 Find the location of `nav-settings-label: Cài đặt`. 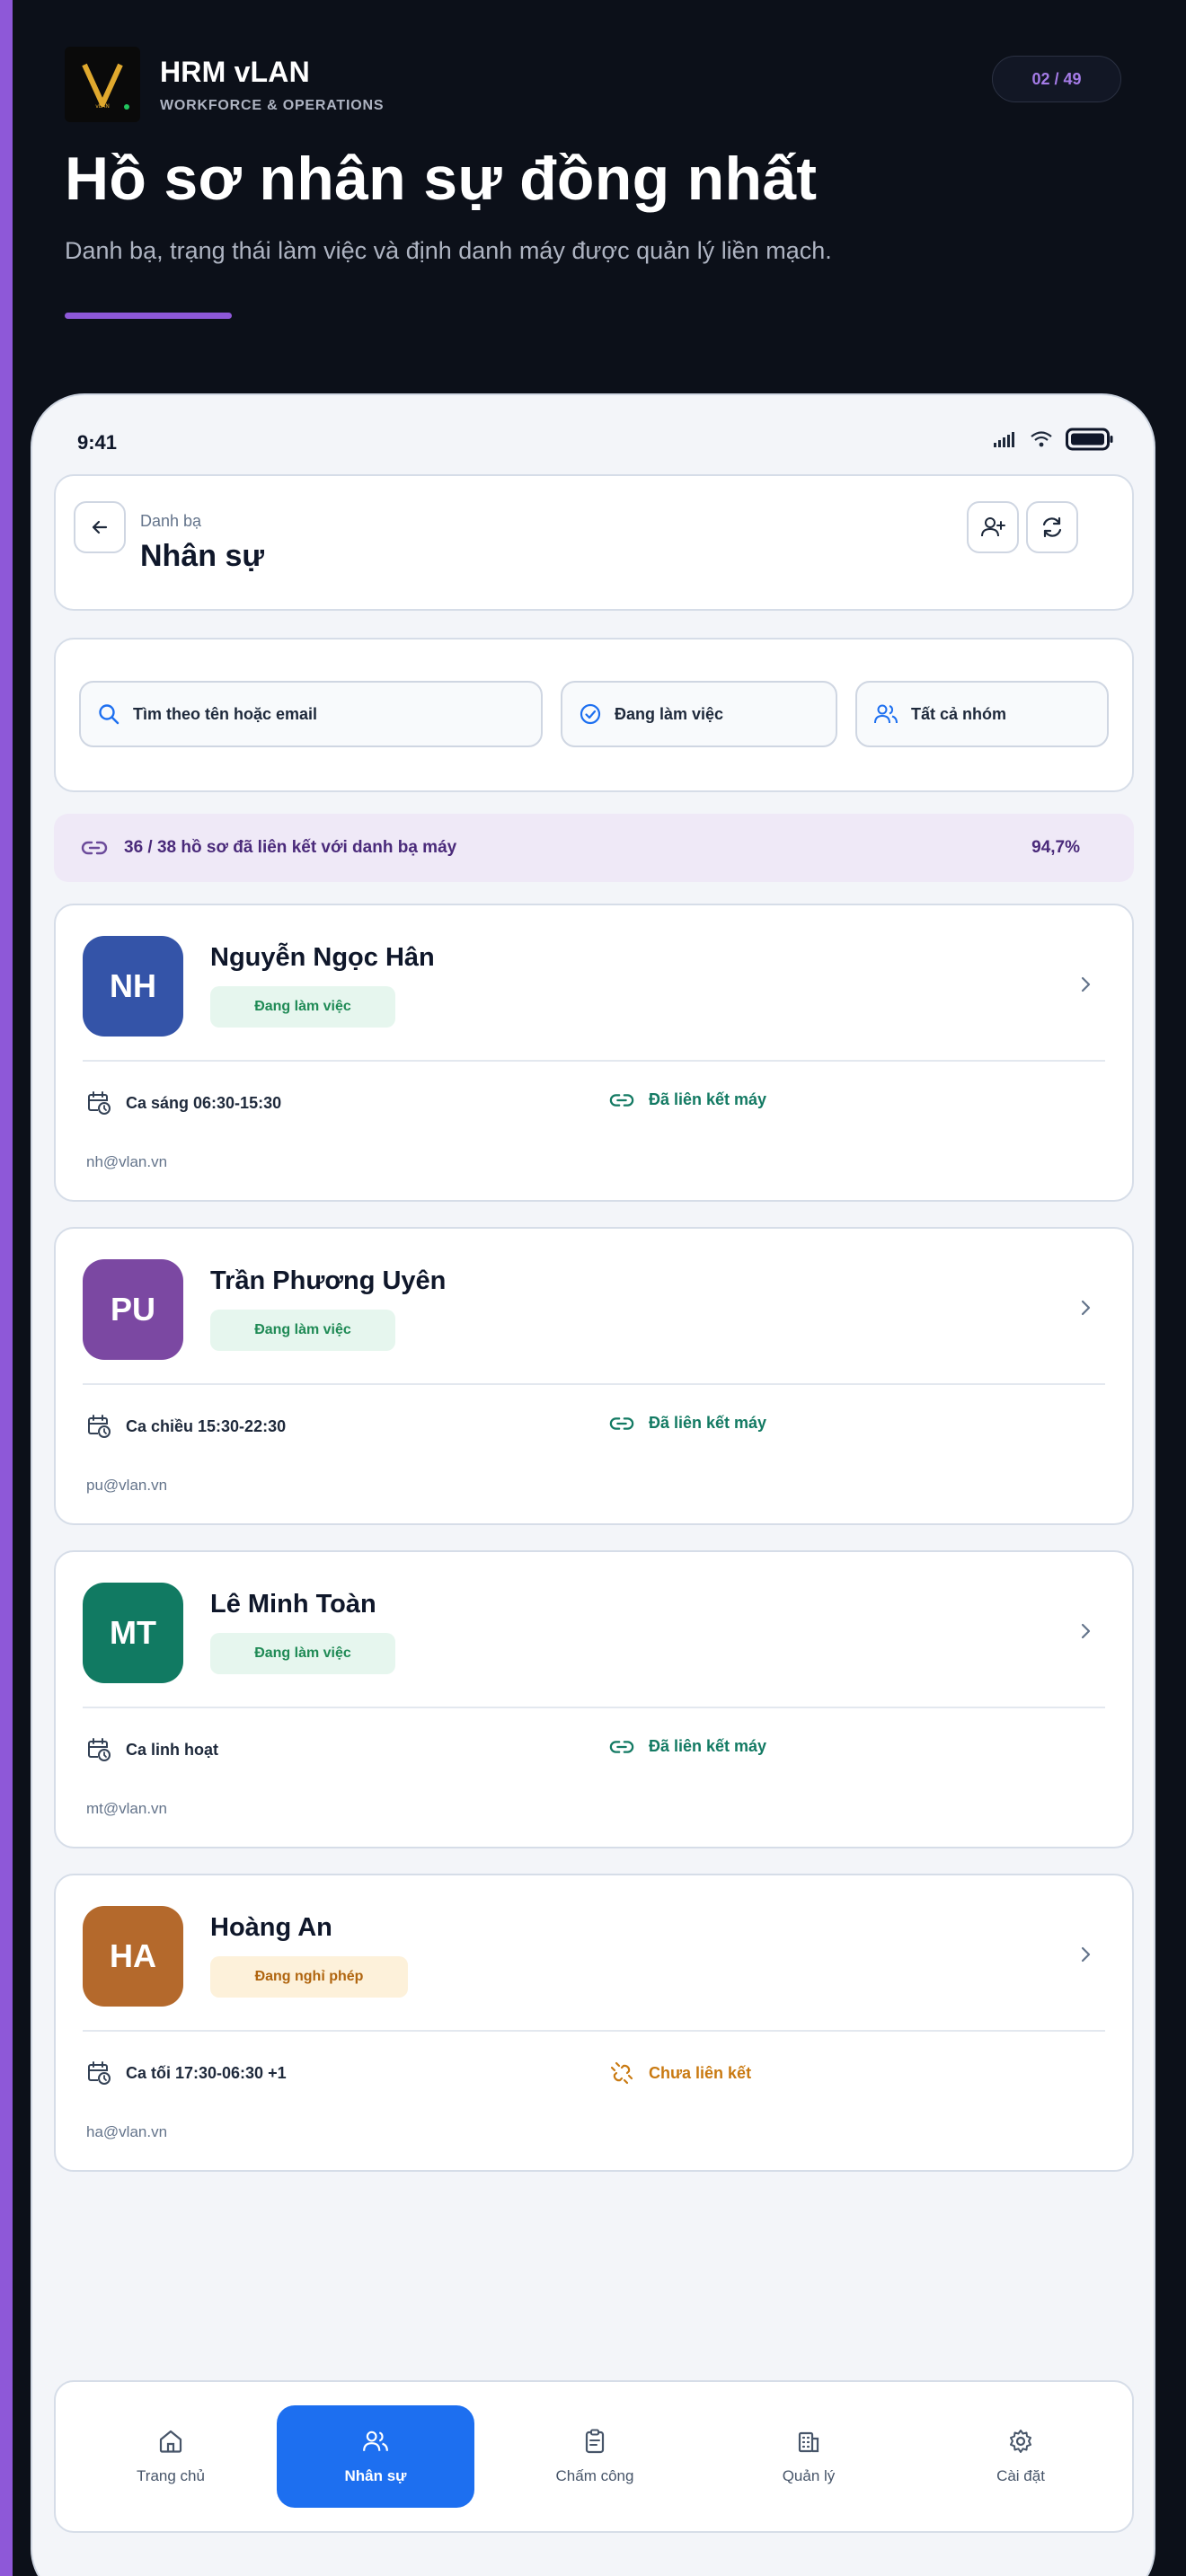

nav-settings-label: Cài đặt is located at coordinates (1020, 2475).